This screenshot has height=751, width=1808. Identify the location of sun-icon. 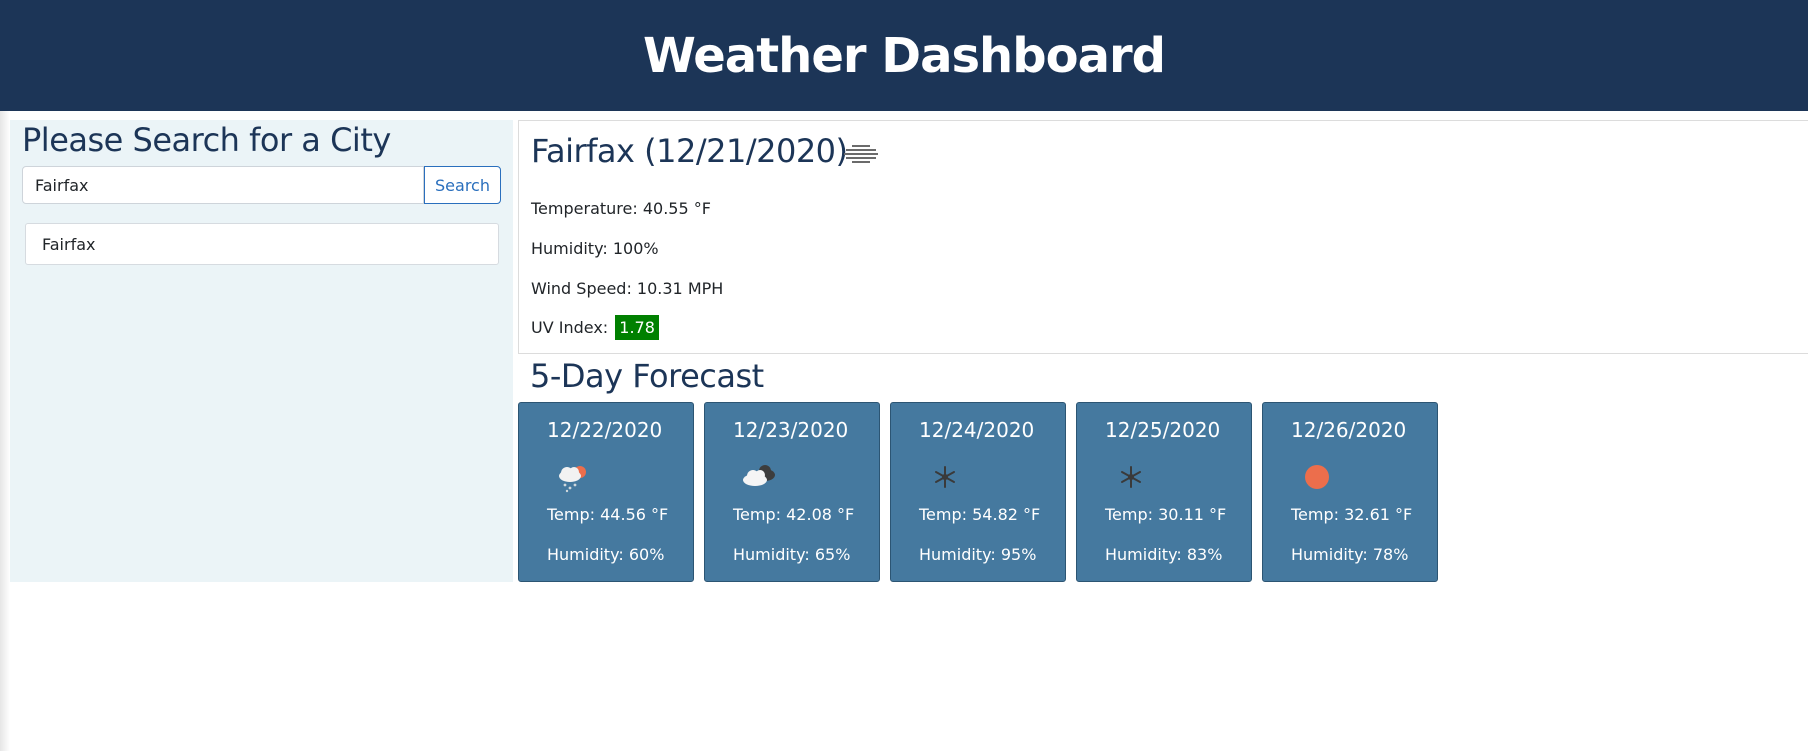
(1317, 477).